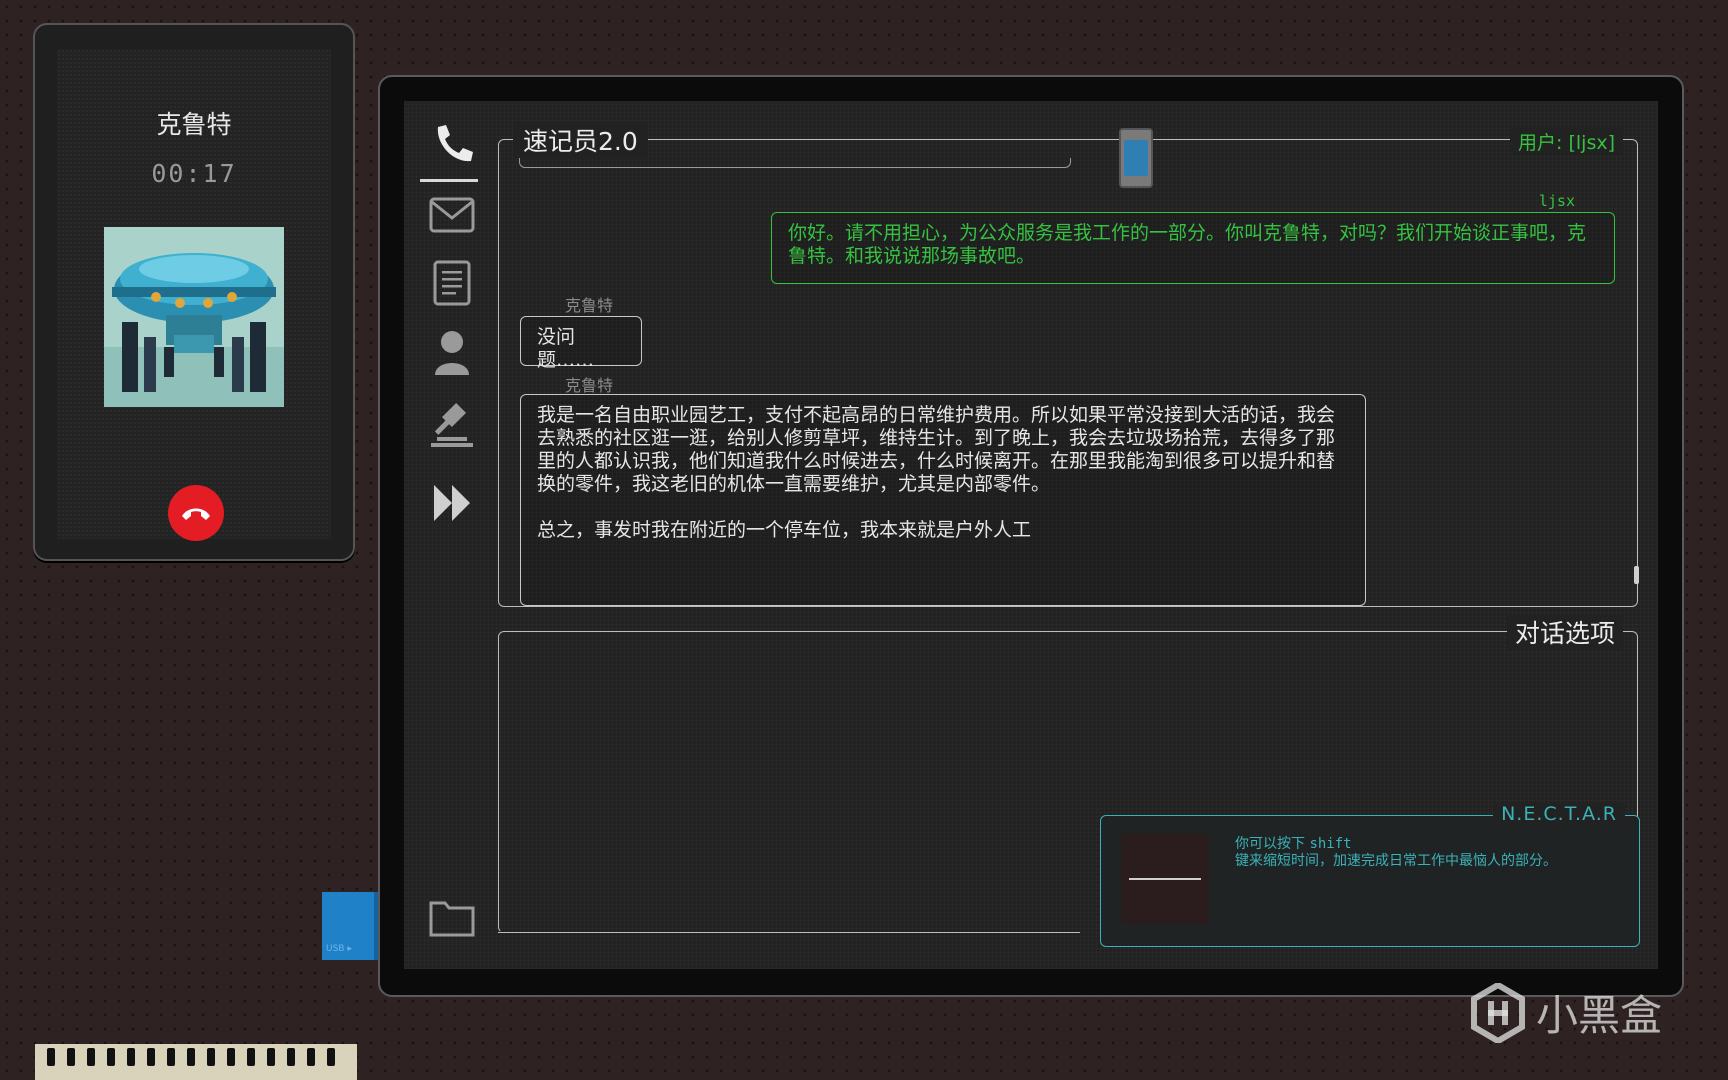 The width and height of the screenshot is (1728, 1080). Describe the element at coordinates (194, 124) in the screenshot. I see `caller-name: 克鲁特` at that location.